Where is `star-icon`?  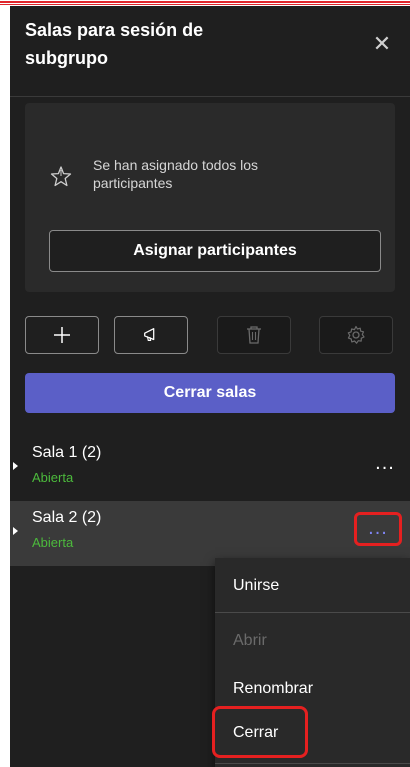 star-icon is located at coordinates (61, 176).